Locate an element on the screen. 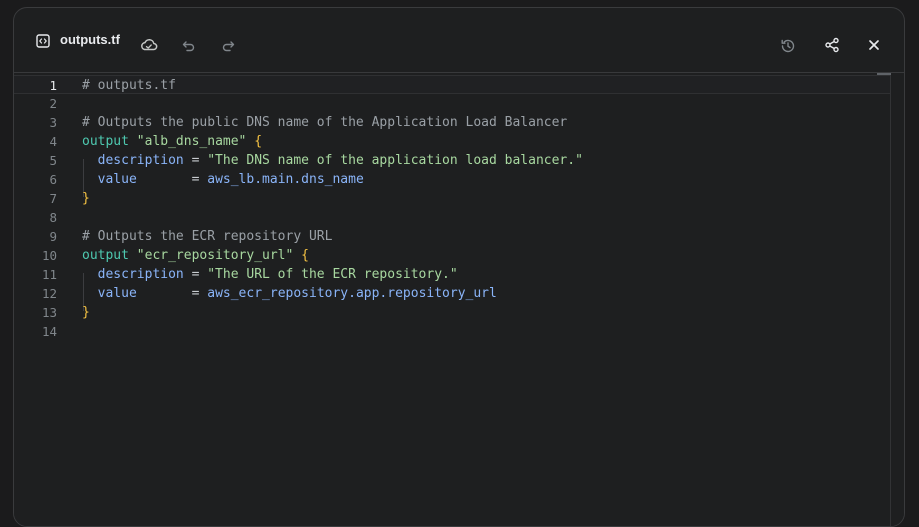 This screenshot has width=919, height=527. code-text: output "alb_dns_name" { is located at coordinates (172, 141).